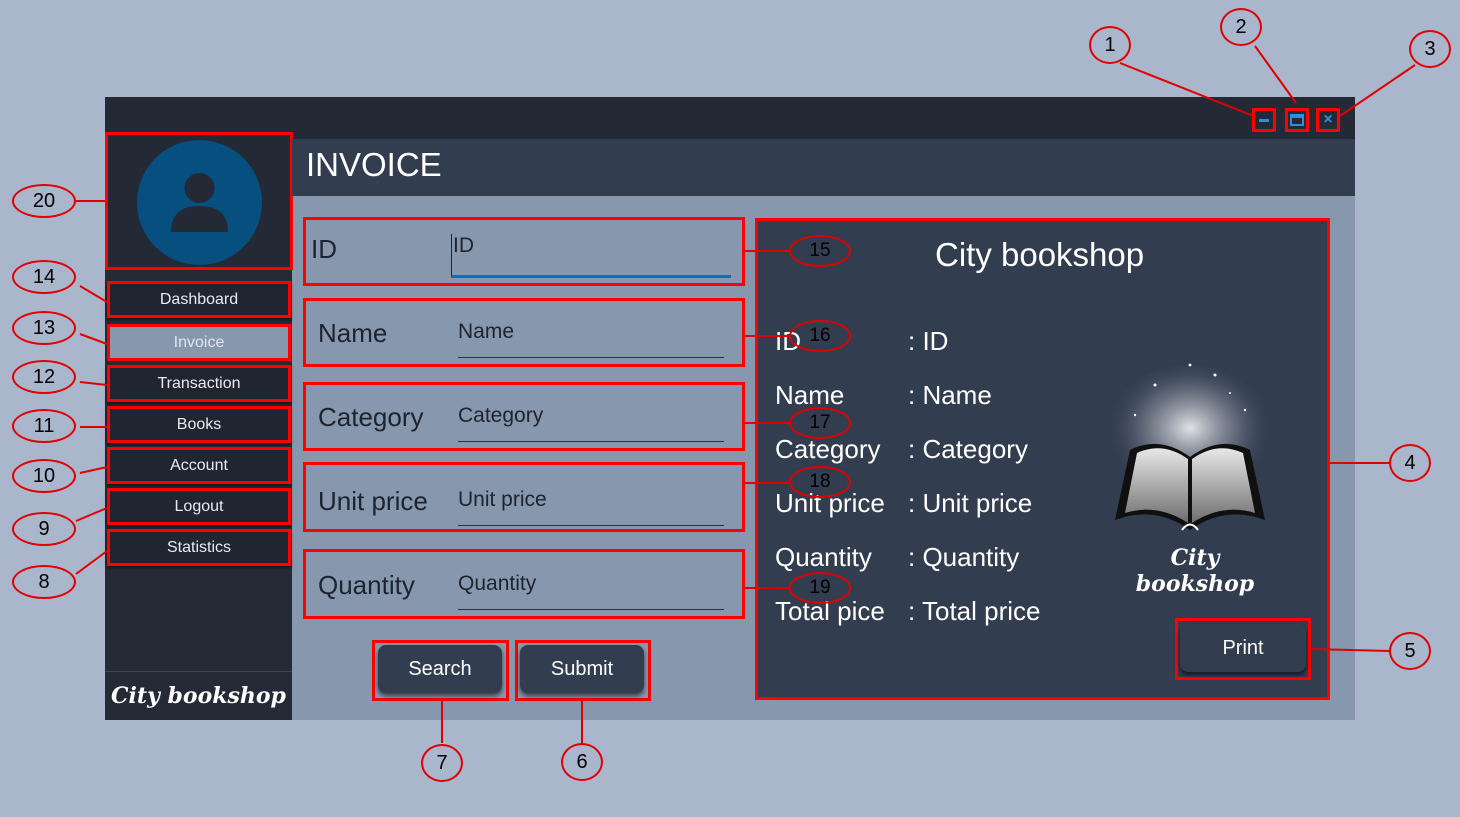 This screenshot has height=817, width=1460. Describe the element at coordinates (442, 763) in the screenshot. I see `callout-7: 7` at that location.